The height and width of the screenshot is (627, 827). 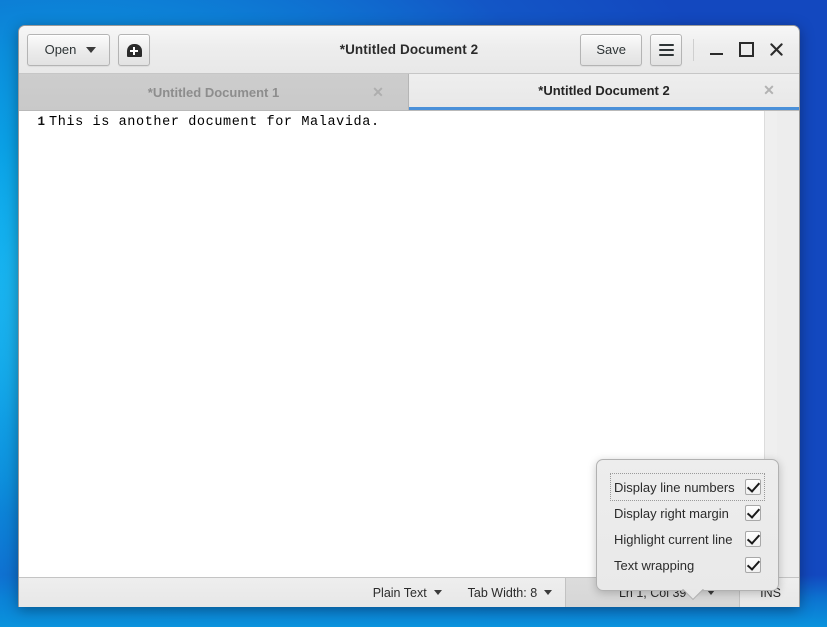 I want to click on tab-untitled-document-1: *Untitled Document 1 ✕, so click(x=214, y=92).